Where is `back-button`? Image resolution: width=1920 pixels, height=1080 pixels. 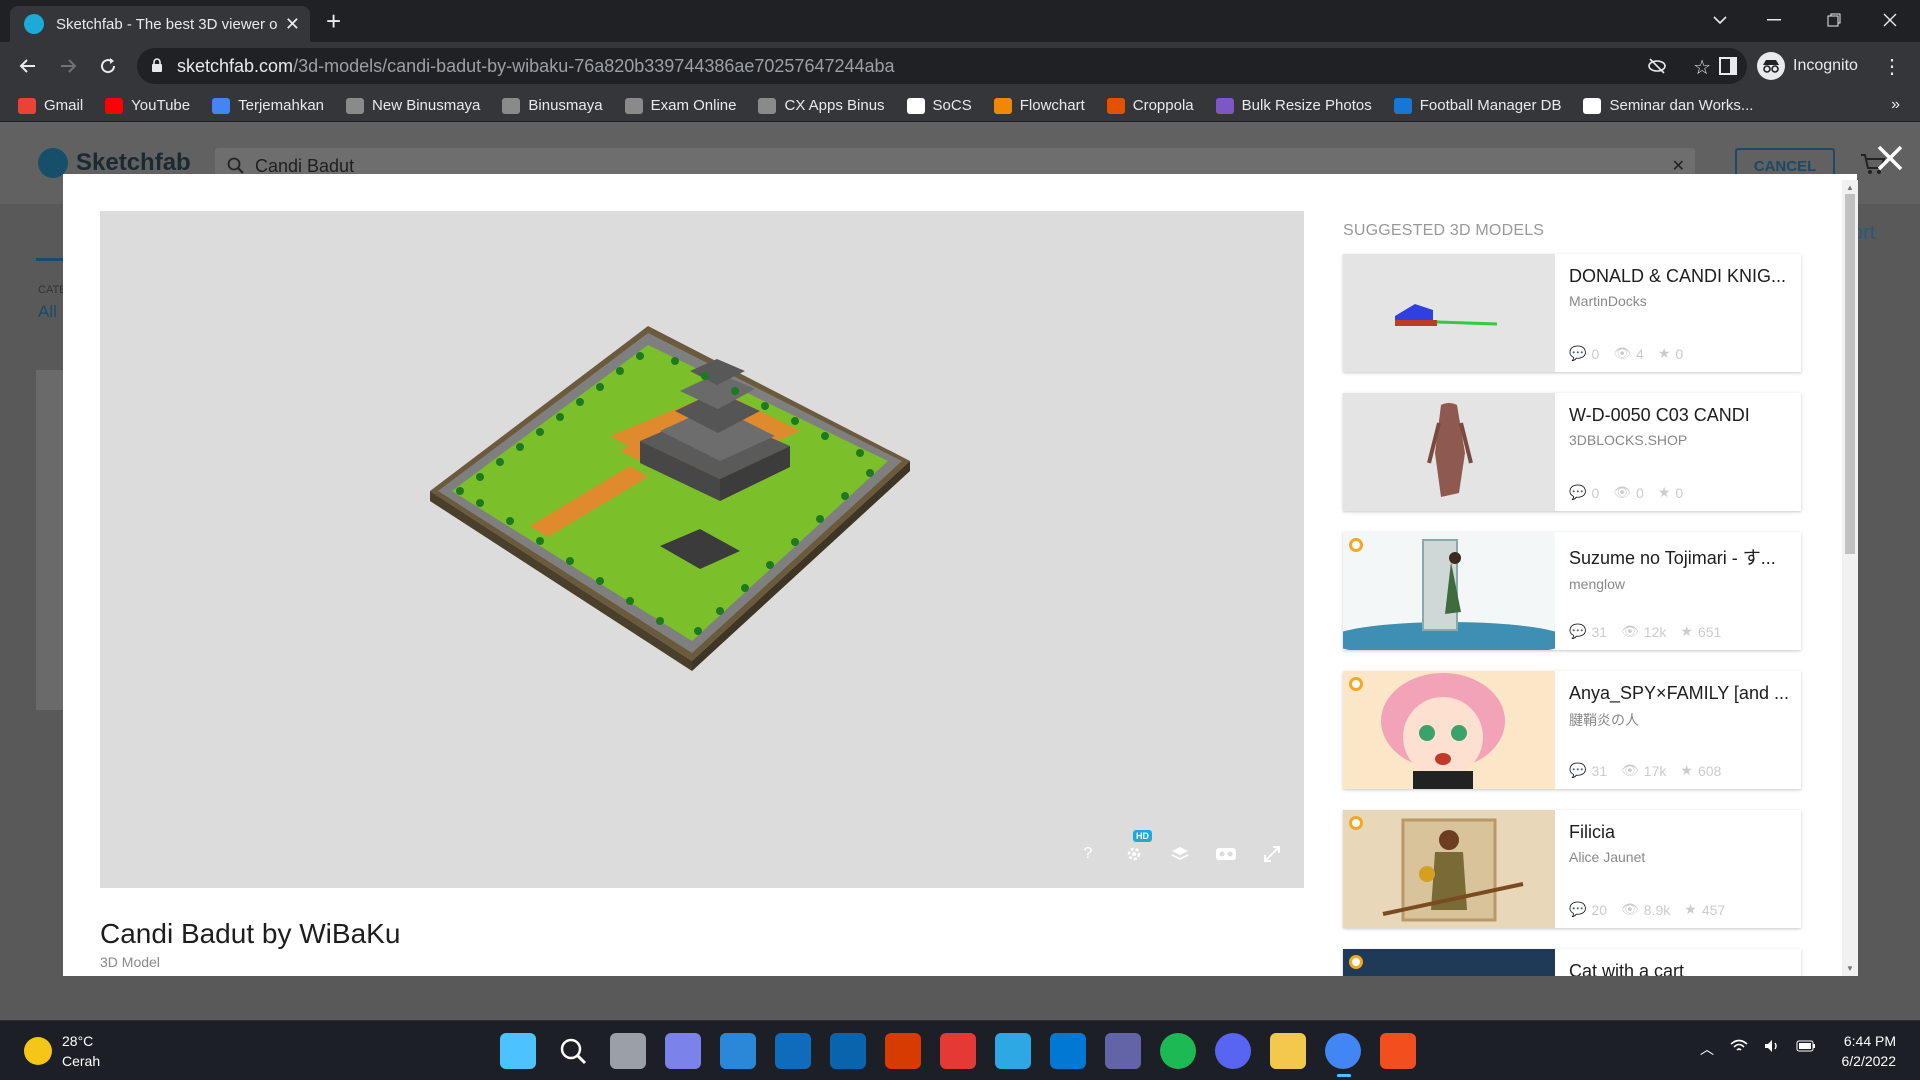
back-button is located at coordinates (28, 66).